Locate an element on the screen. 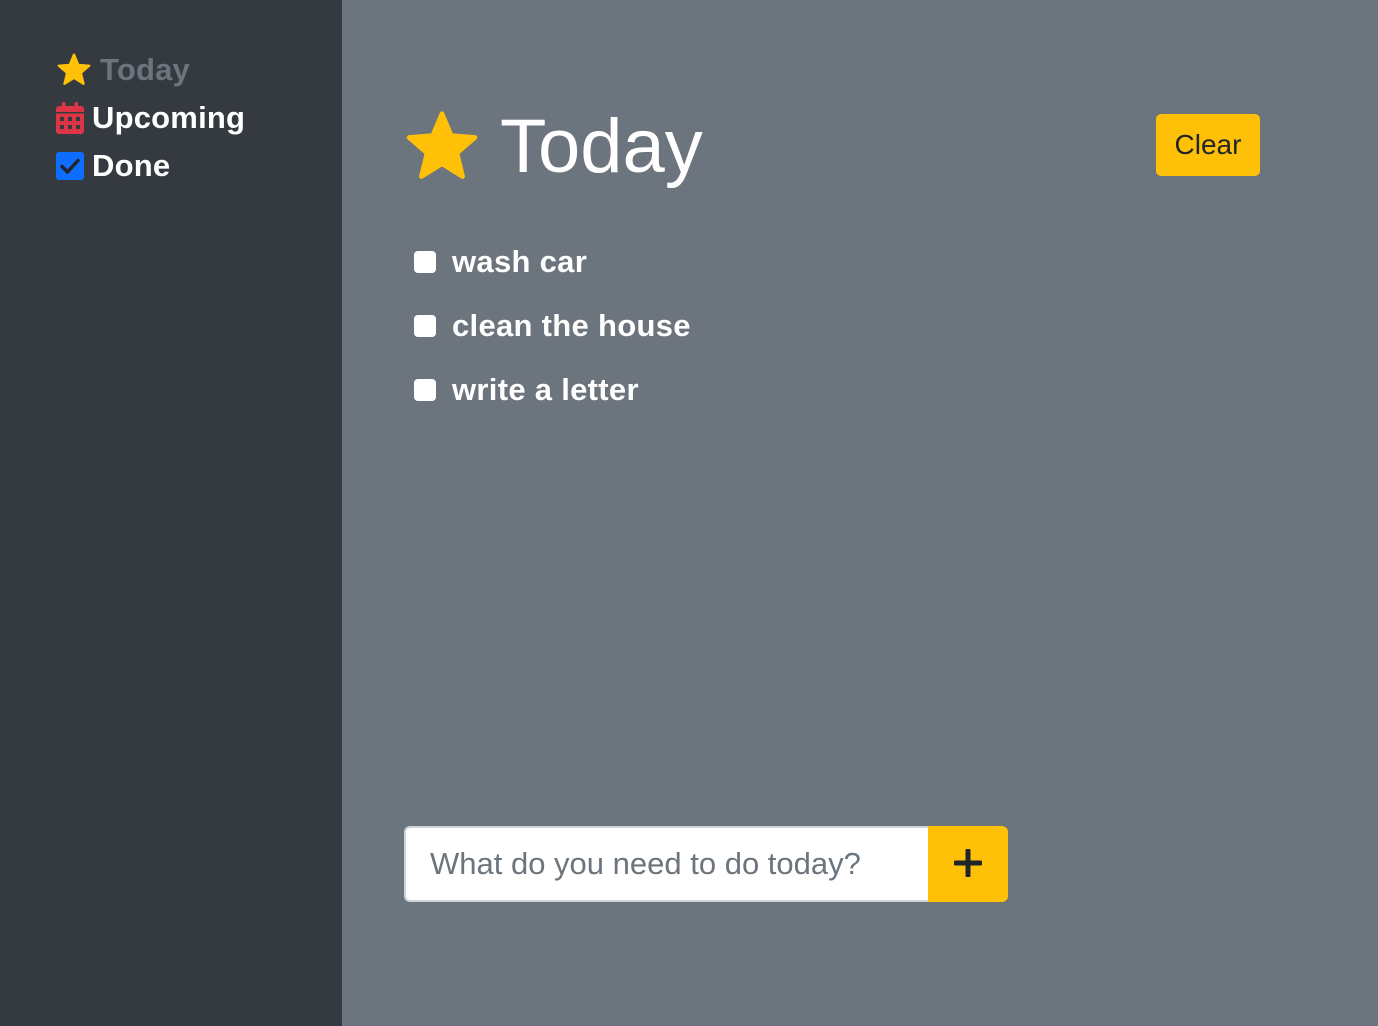 This screenshot has width=1378, height=1026. add-task-button is located at coordinates (968, 864).